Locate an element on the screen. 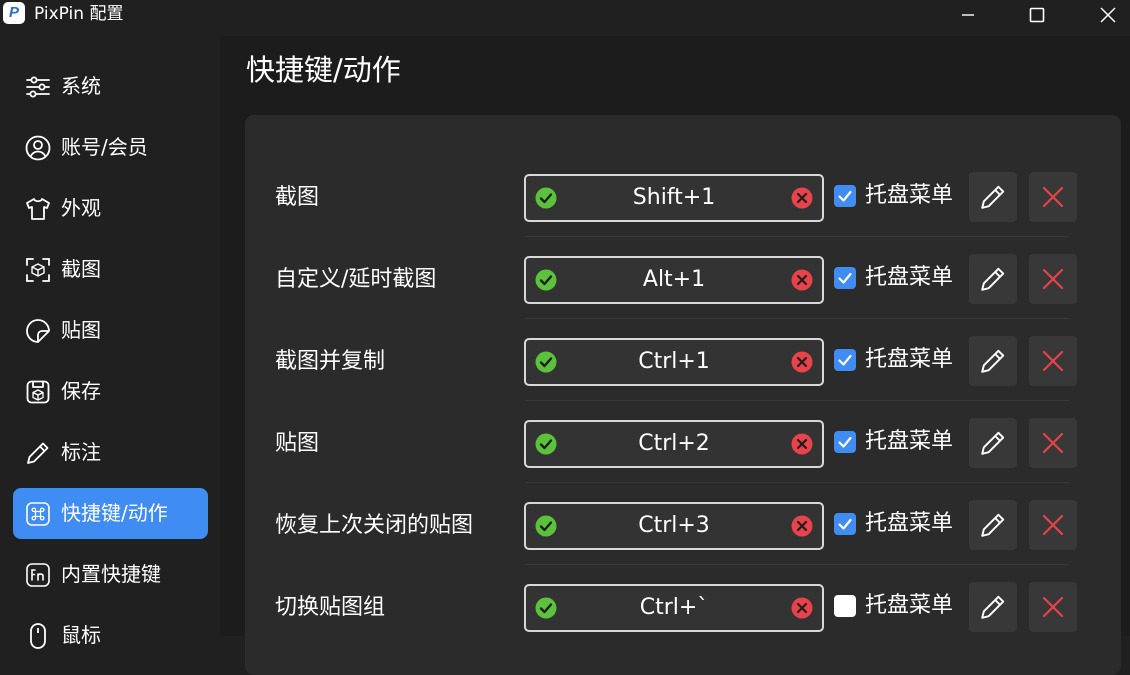 This screenshot has width=1130, height=675. shortcut-value: Ctrl+2 is located at coordinates (674, 443).